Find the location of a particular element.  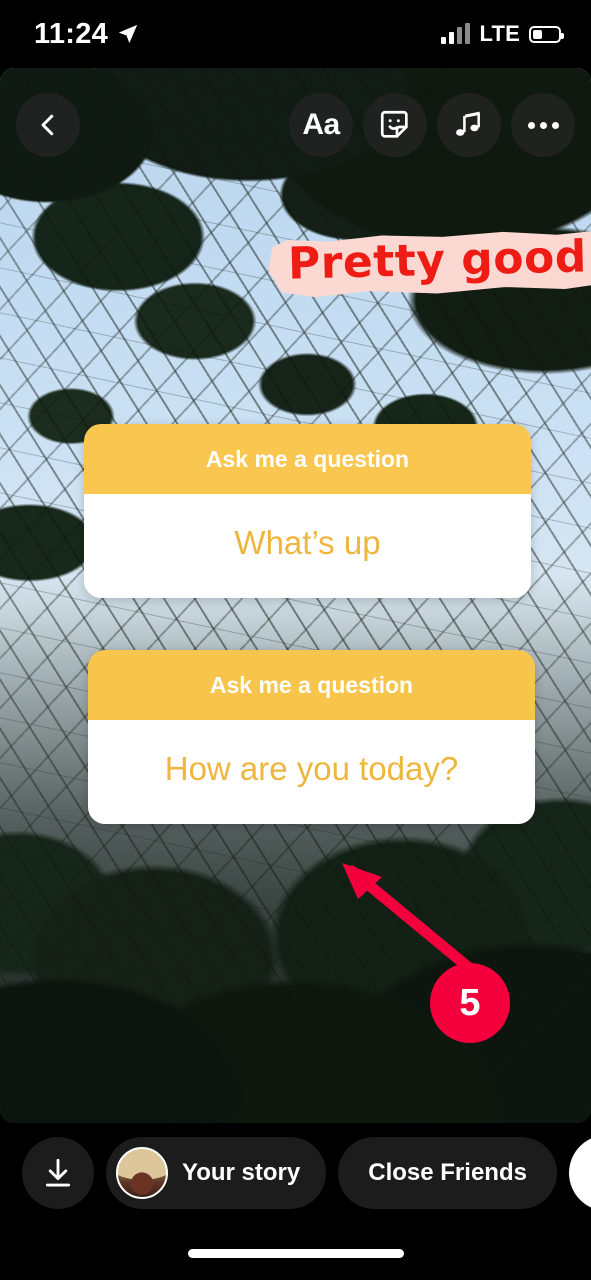

text-tool-label: Aa is located at coordinates (321, 124).